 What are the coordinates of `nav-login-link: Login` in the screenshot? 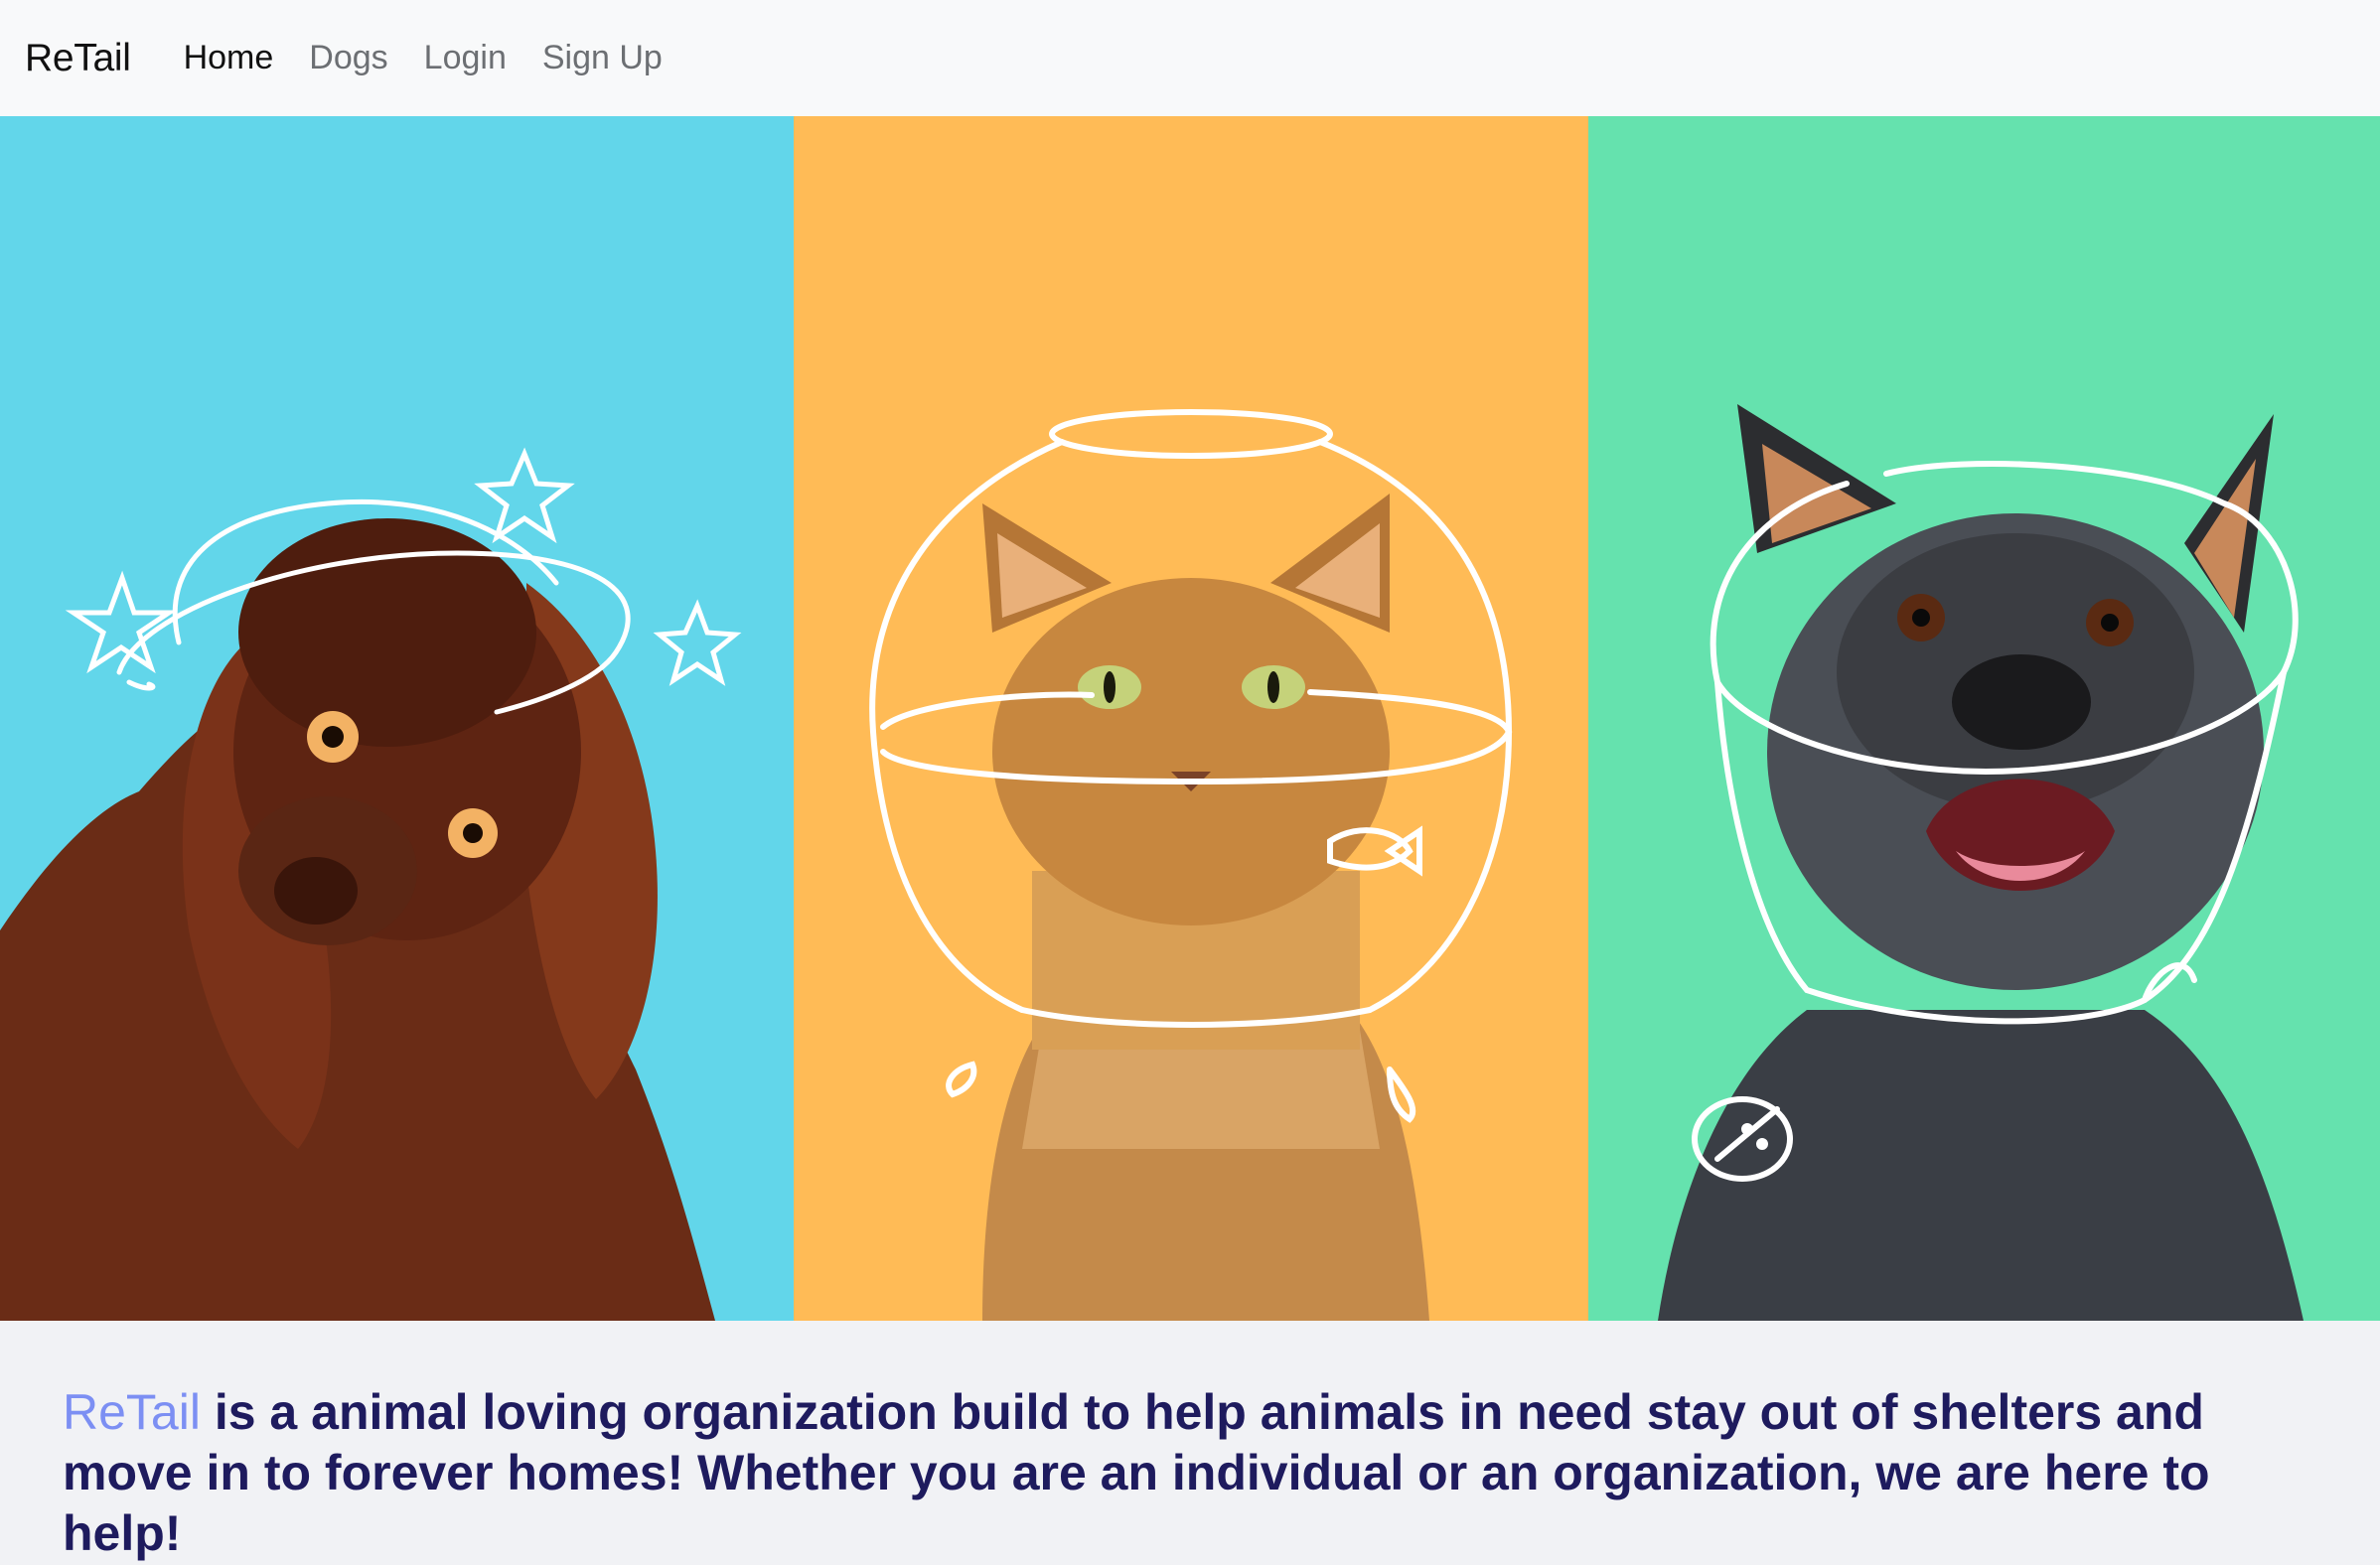 It's located at (465, 58).